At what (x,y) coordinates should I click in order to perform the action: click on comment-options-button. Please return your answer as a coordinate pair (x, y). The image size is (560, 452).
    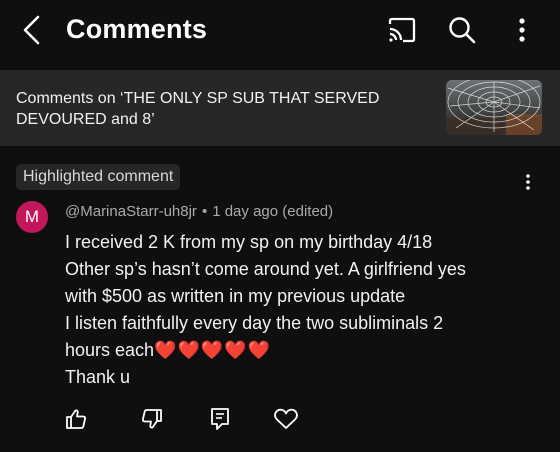
    Looking at the image, I should click on (528, 182).